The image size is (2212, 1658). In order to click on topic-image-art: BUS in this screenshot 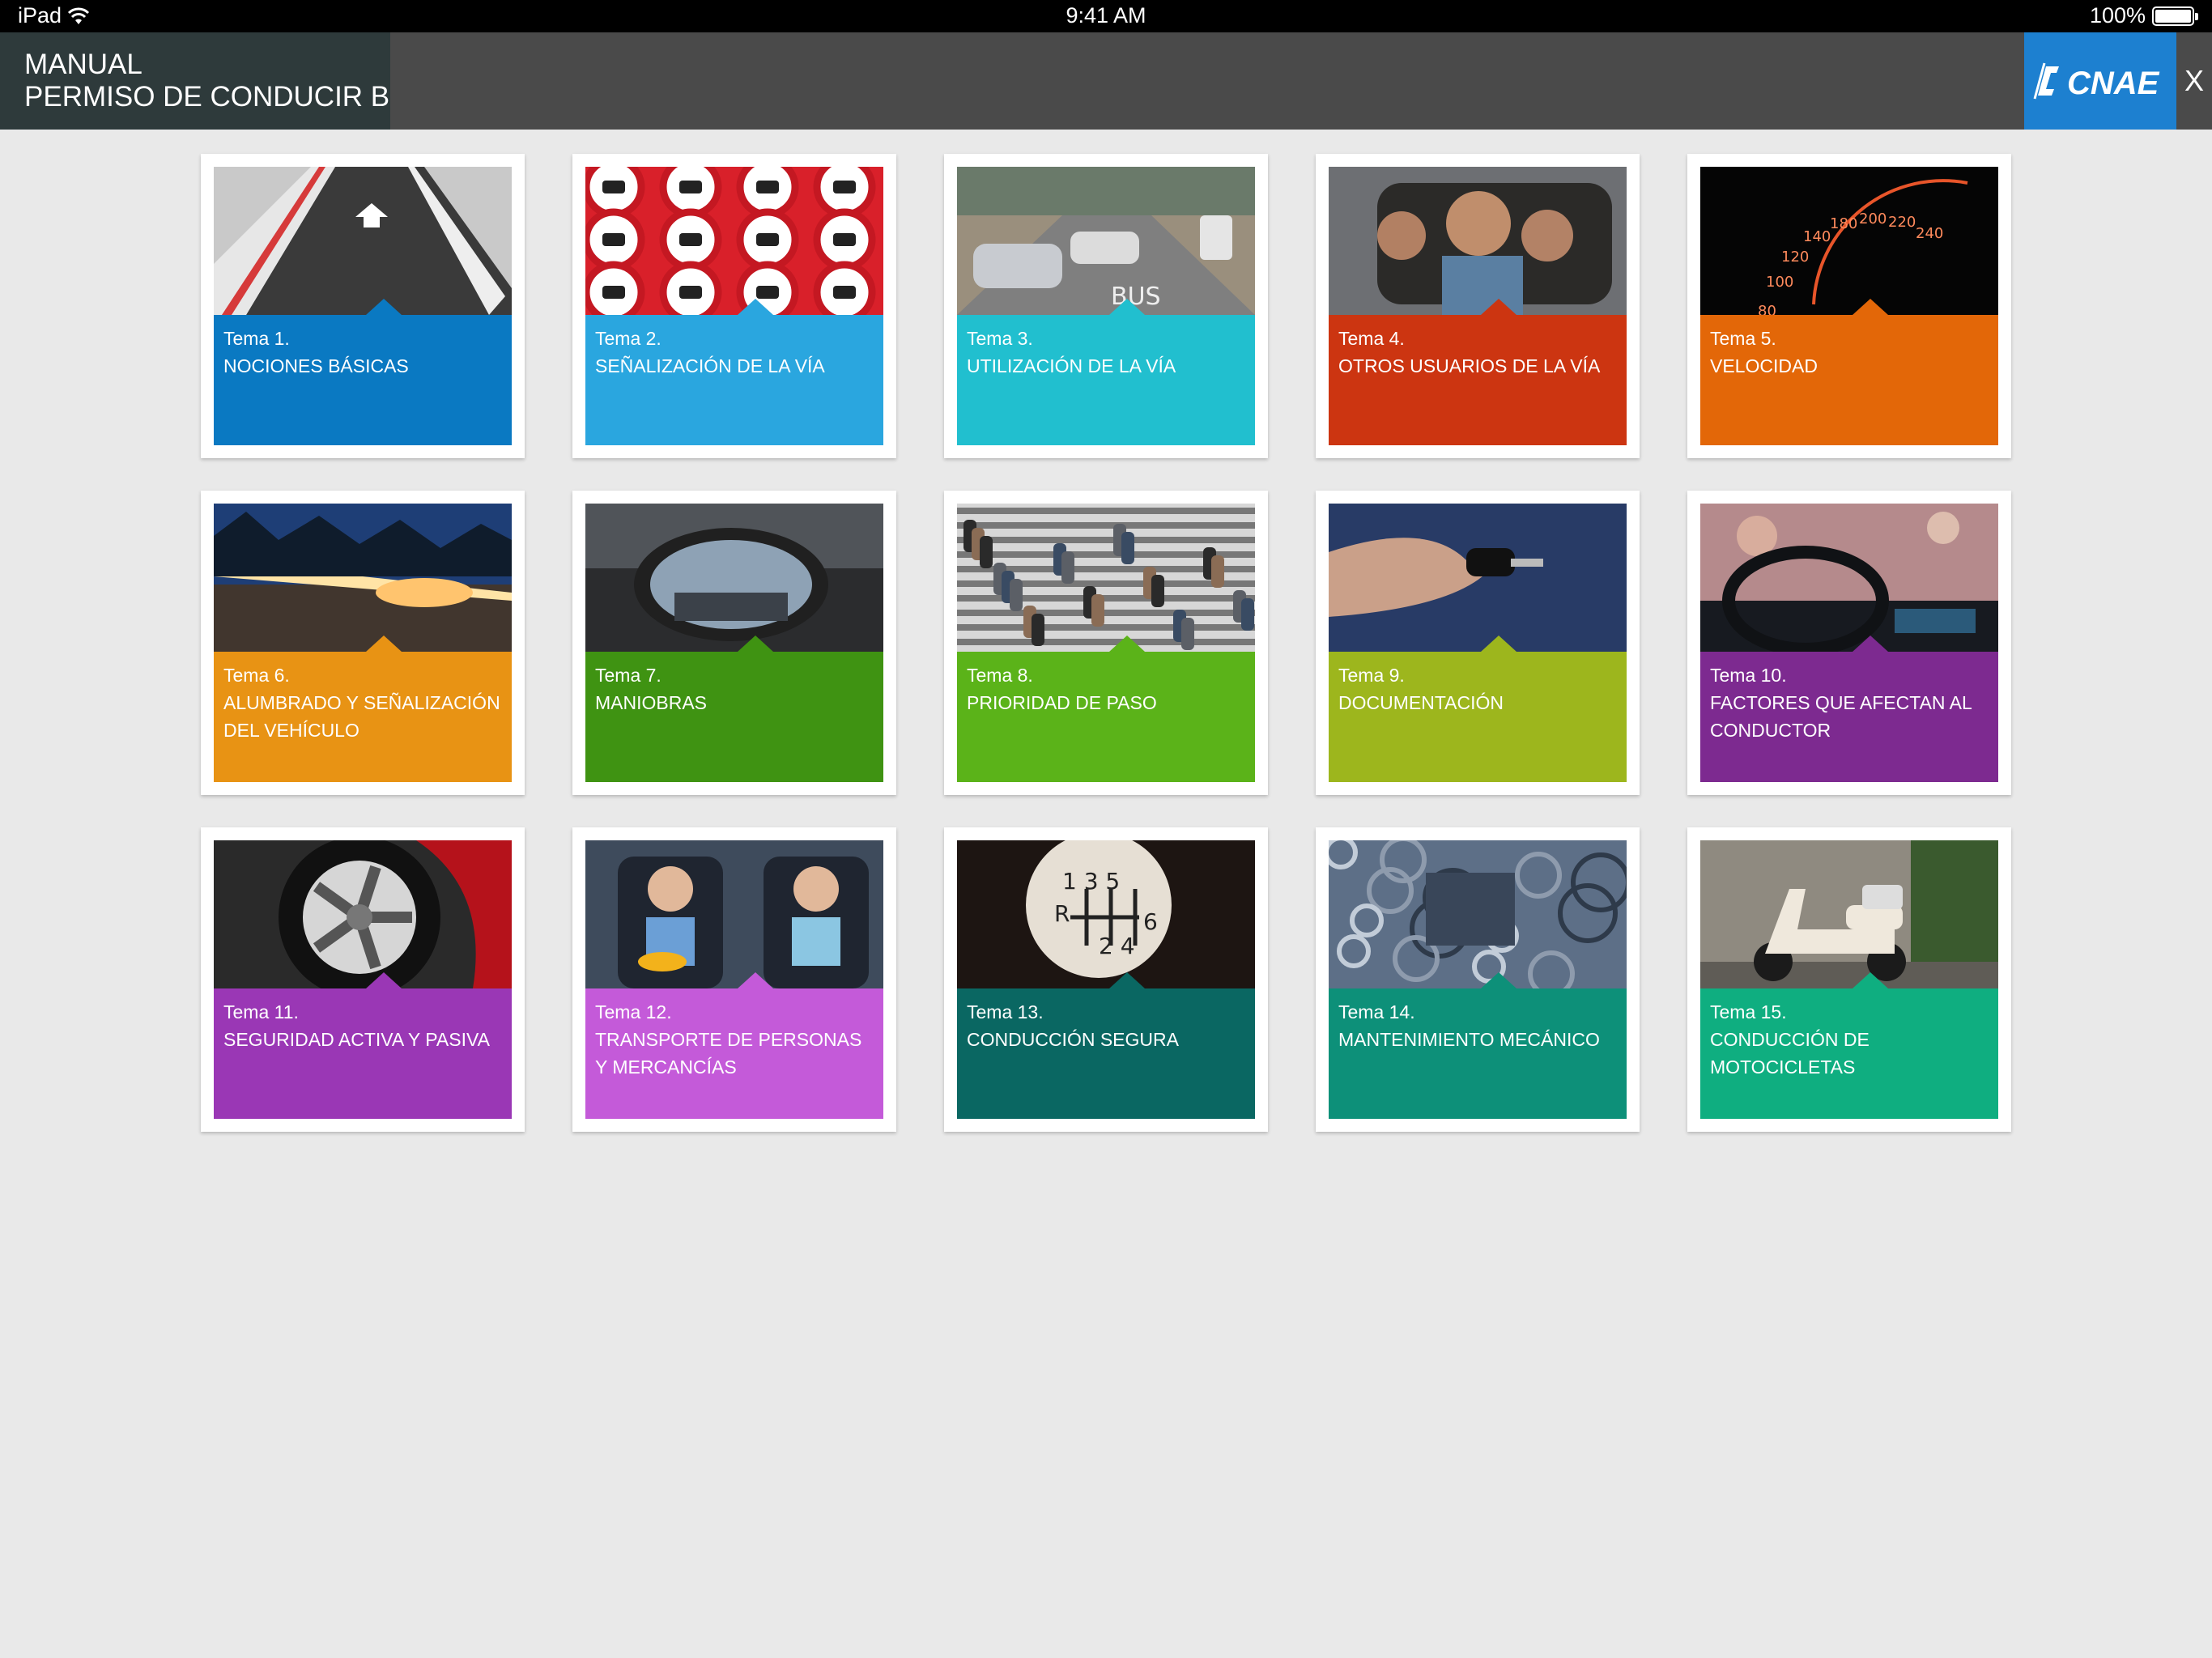, I will do `click(1106, 241)`.